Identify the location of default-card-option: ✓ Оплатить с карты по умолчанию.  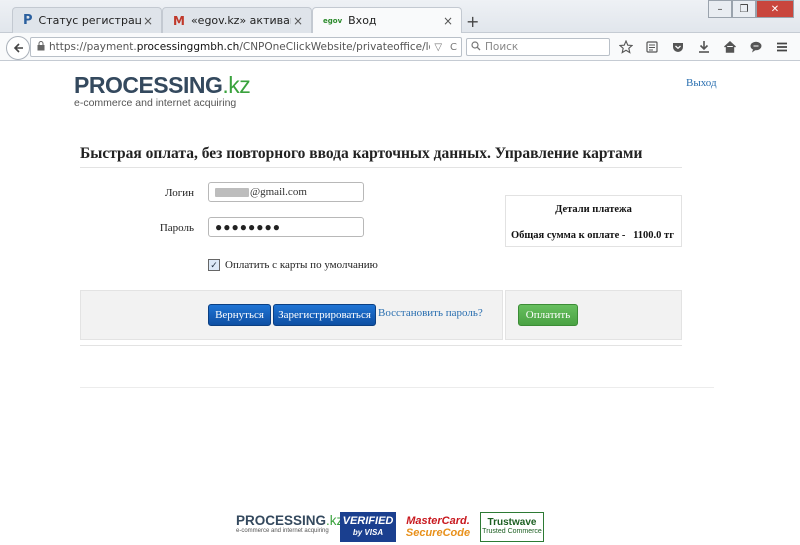
(293, 265).